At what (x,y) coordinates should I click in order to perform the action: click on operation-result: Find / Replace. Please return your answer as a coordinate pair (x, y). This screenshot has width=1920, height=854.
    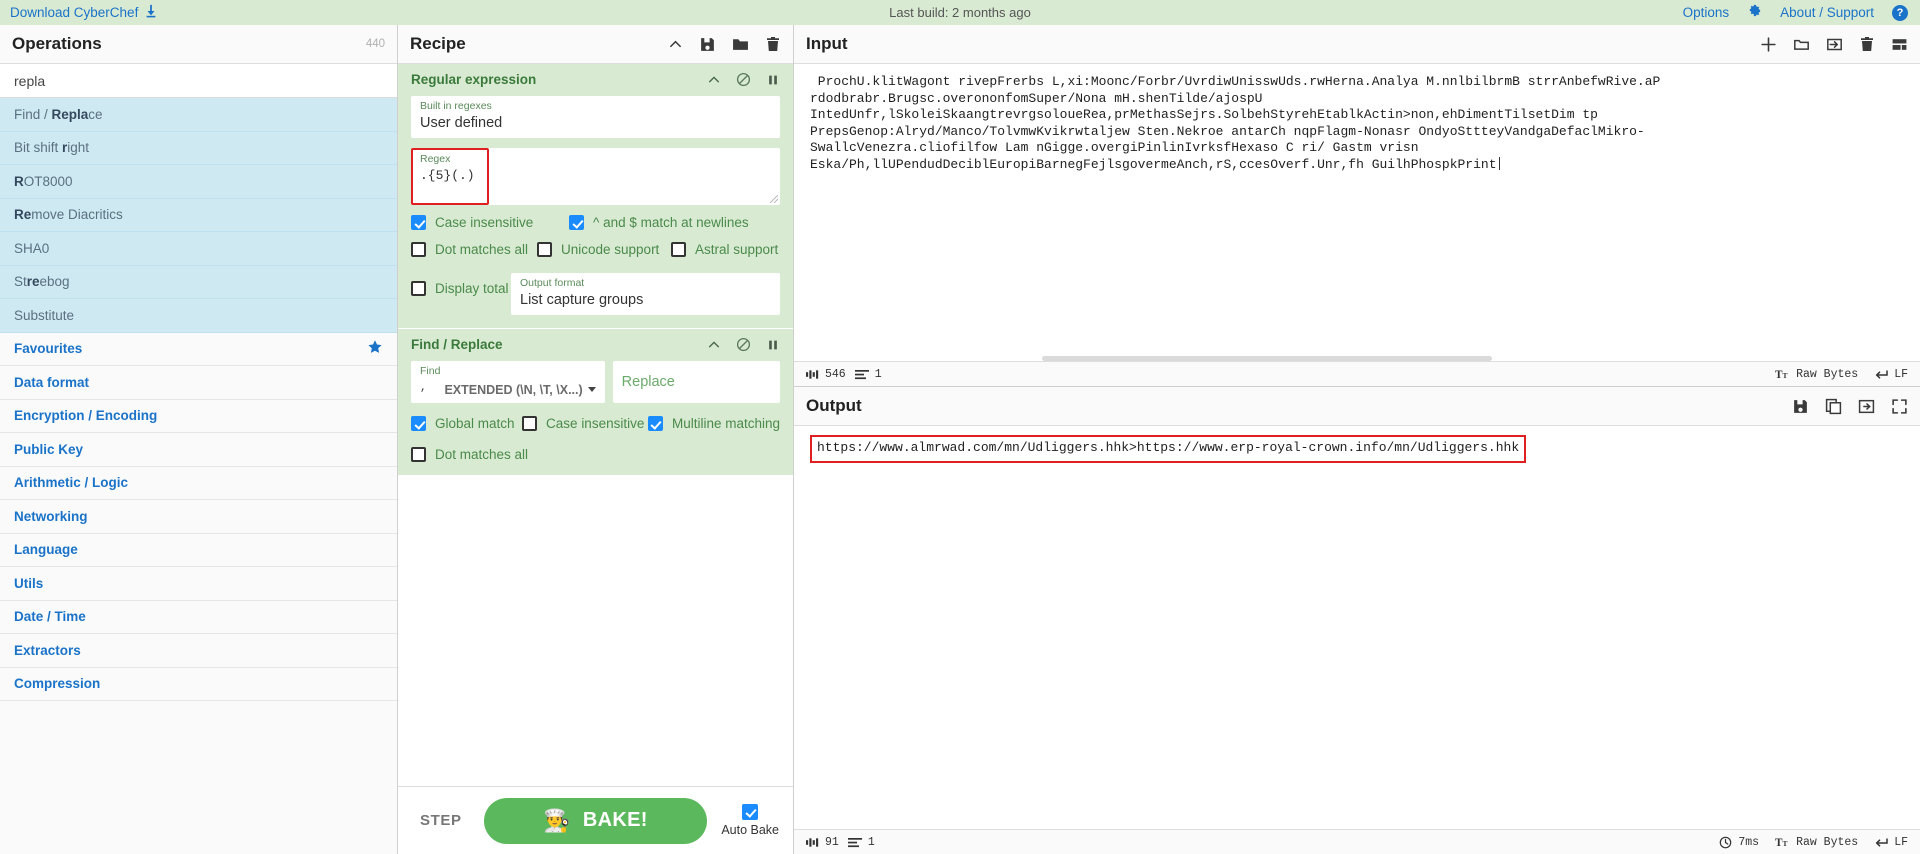
    Looking at the image, I should click on (198, 115).